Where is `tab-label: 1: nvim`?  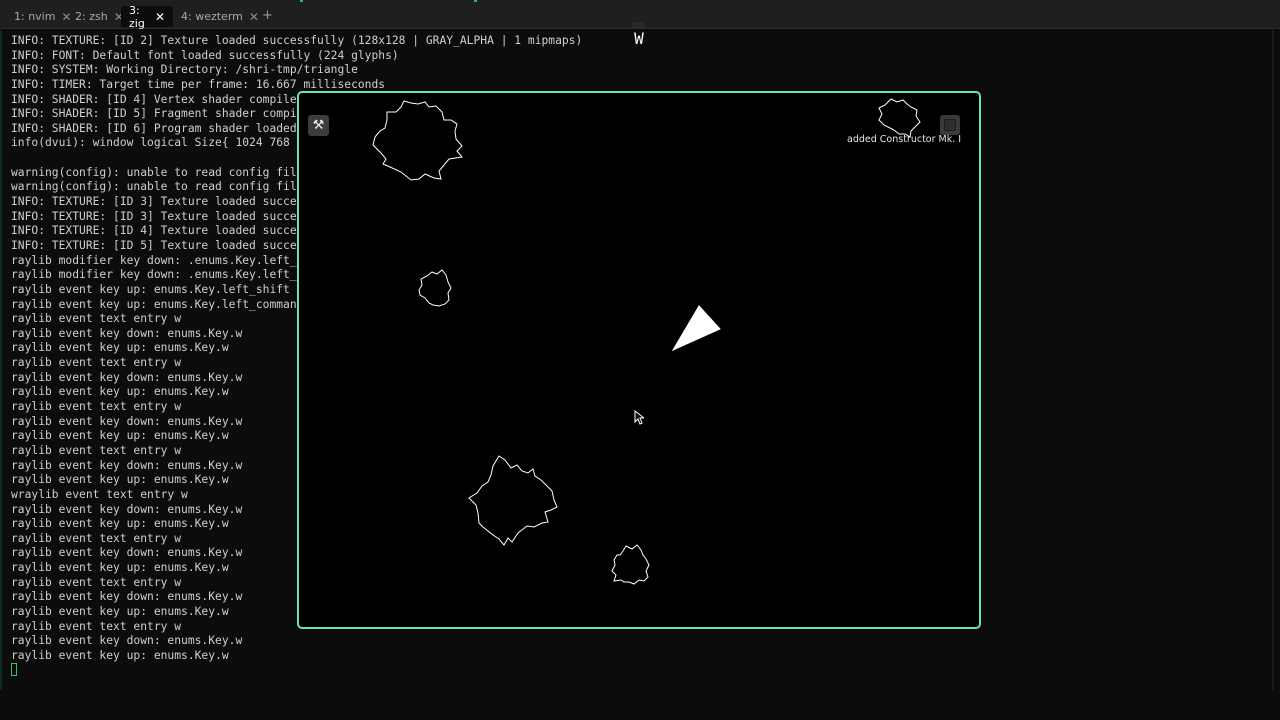 tab-label: 1: nvim is located at coordinates (35, 16).